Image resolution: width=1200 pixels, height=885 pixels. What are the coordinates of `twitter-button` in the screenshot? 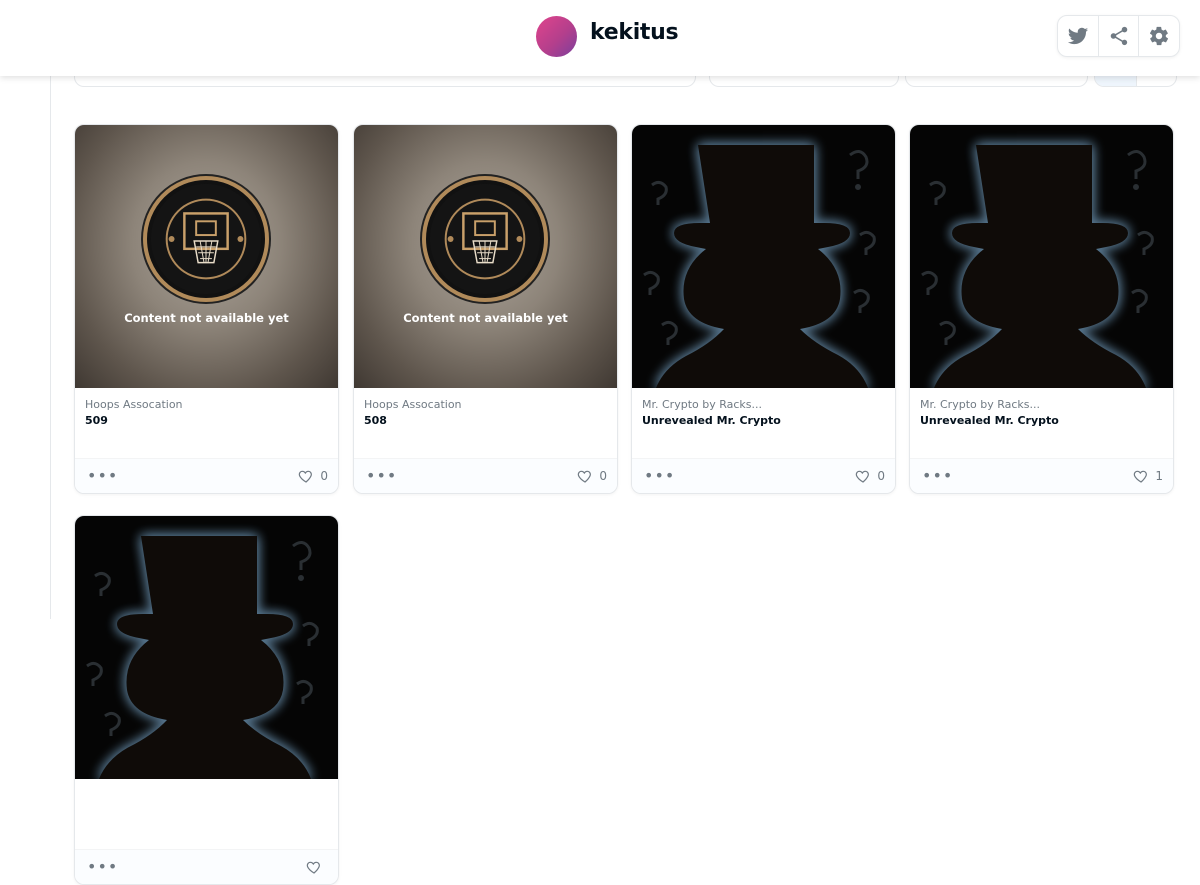 It's located at (1078, 36).